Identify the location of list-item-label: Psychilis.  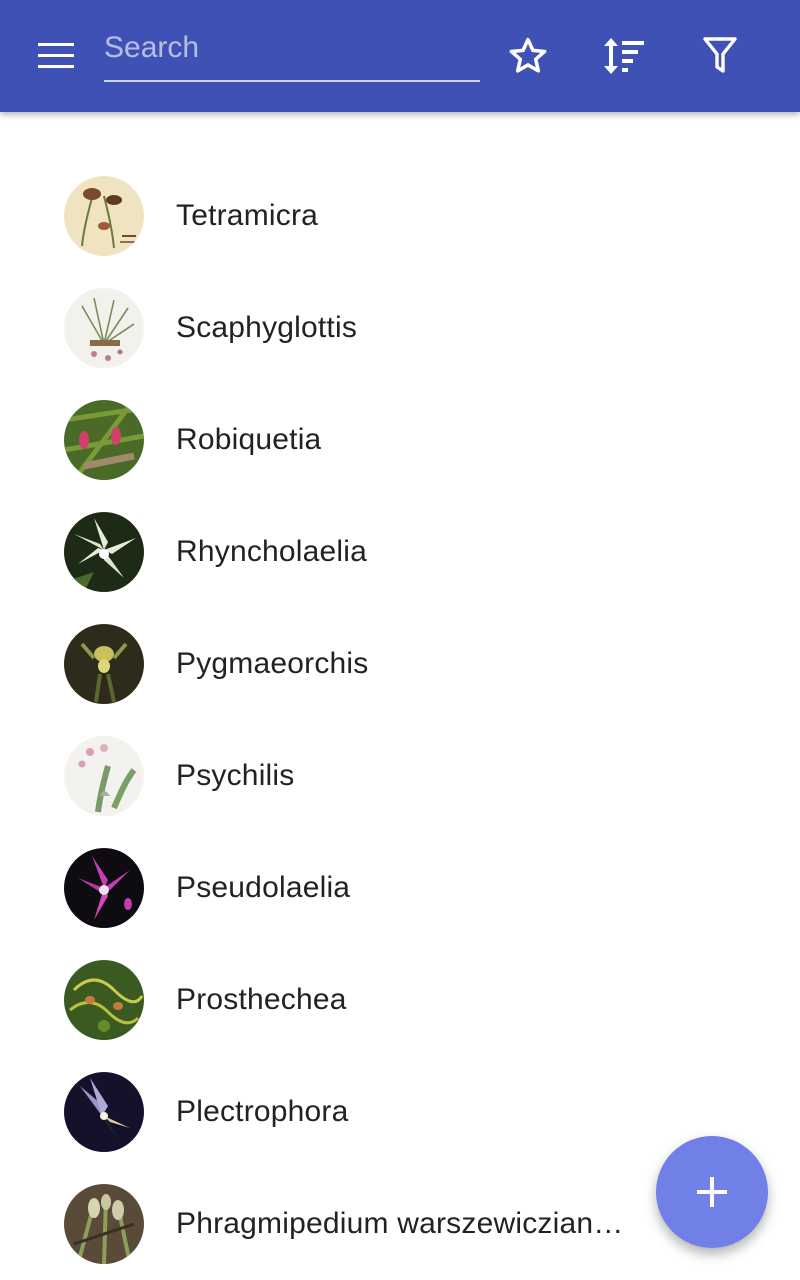
(235, 775).